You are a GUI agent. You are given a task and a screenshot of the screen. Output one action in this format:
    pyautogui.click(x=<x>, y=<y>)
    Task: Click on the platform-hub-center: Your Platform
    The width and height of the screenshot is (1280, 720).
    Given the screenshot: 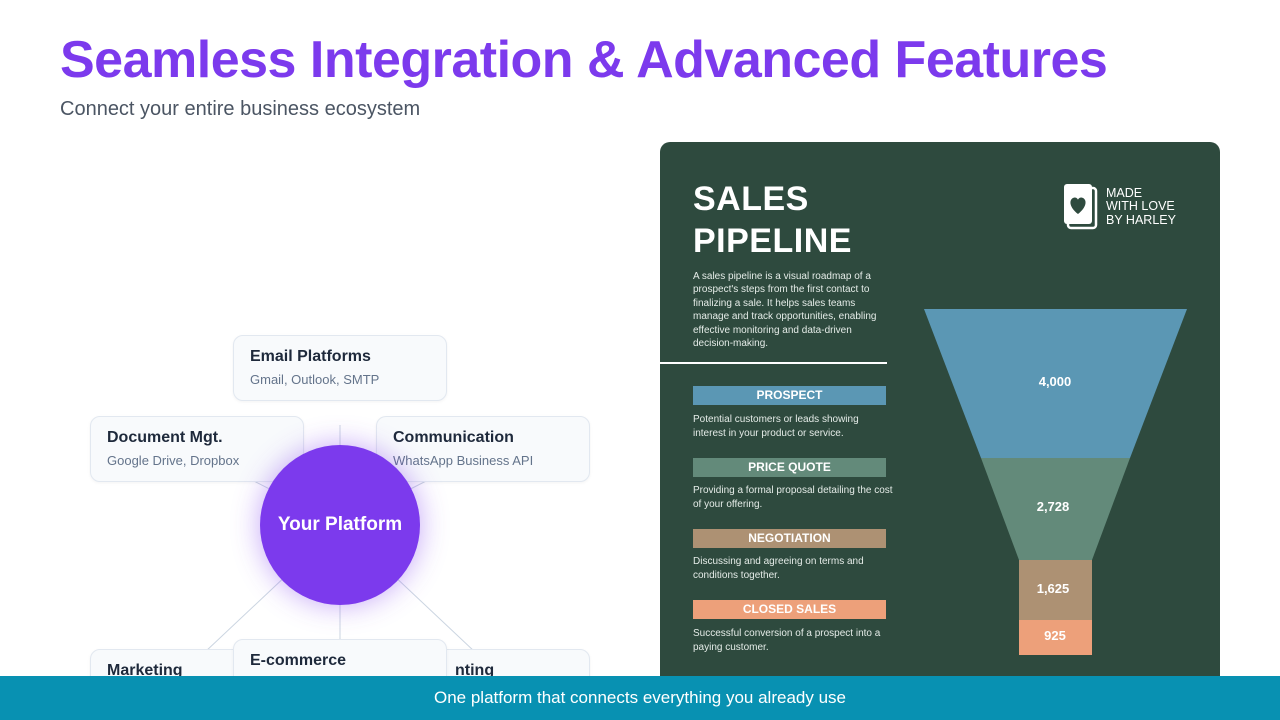 What is the action you would take?
    pyautogui.click(x=340, y=525)
    